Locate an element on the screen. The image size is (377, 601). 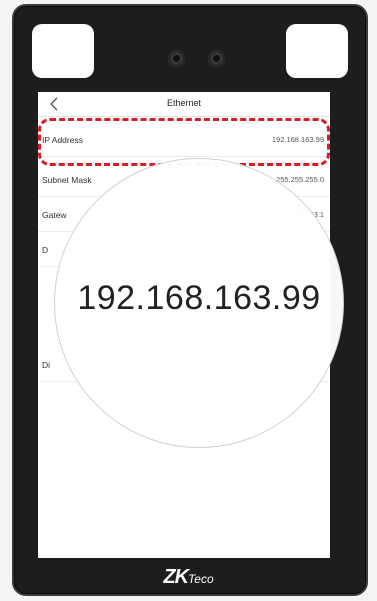
brand-logo-primary: ZK is located at coordinates (176, 577).